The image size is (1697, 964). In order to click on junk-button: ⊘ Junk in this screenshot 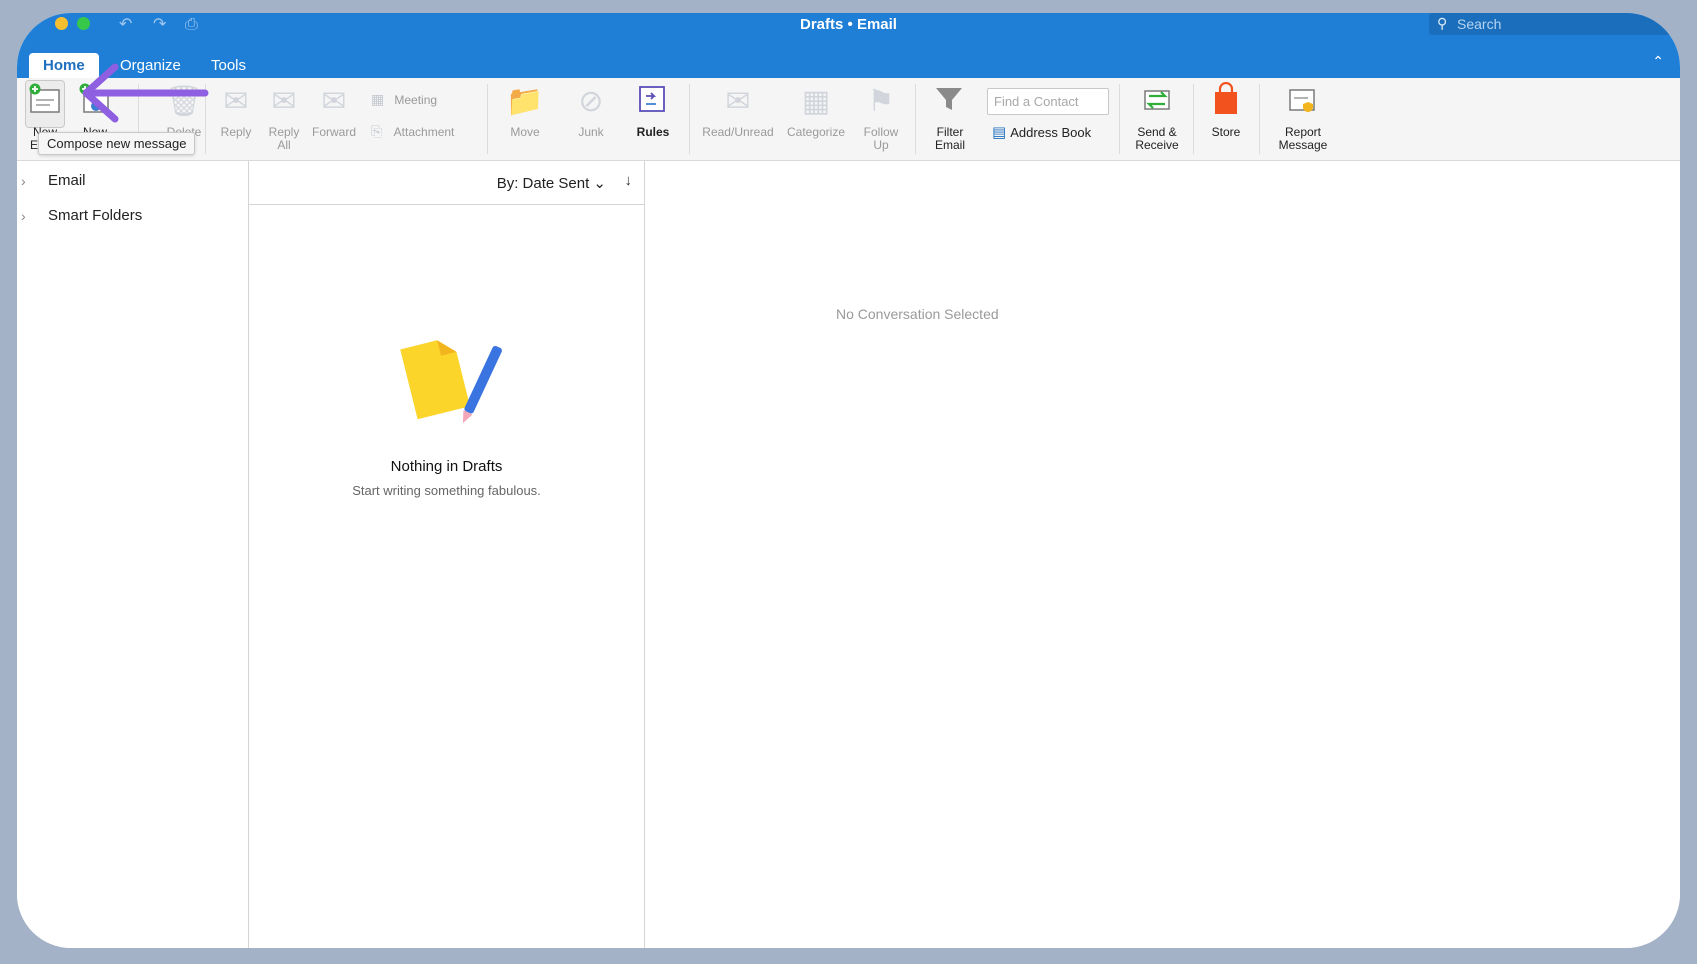, I will do `click(591, 110)`.